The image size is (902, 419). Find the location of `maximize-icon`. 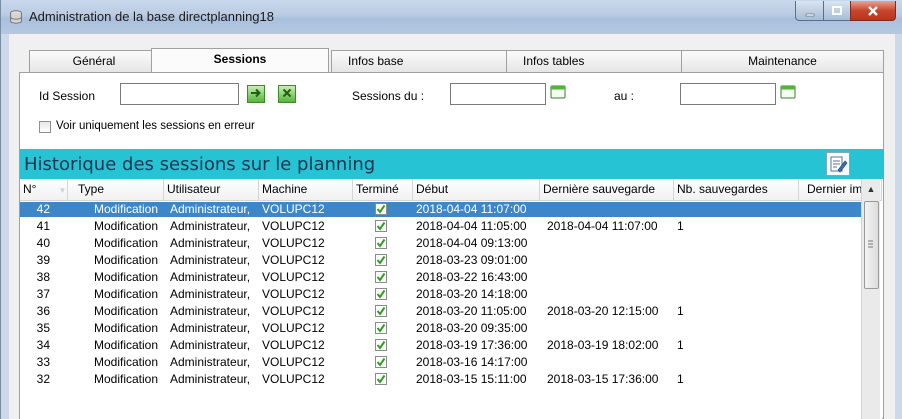

maximize-icon is located at coordinates (837, 10).